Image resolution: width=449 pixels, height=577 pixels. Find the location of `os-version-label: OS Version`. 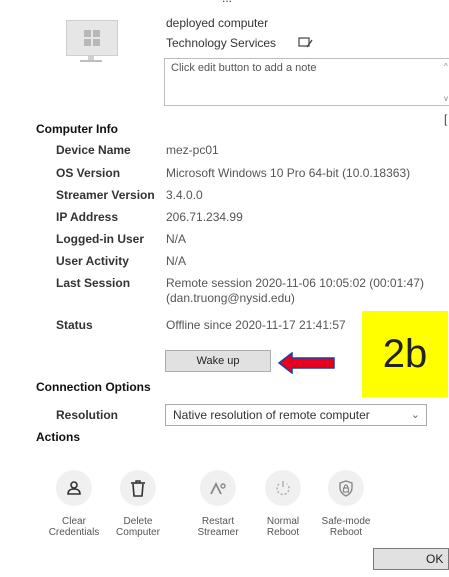

os-version-label: OS Version is located at coordinates (88, 173).